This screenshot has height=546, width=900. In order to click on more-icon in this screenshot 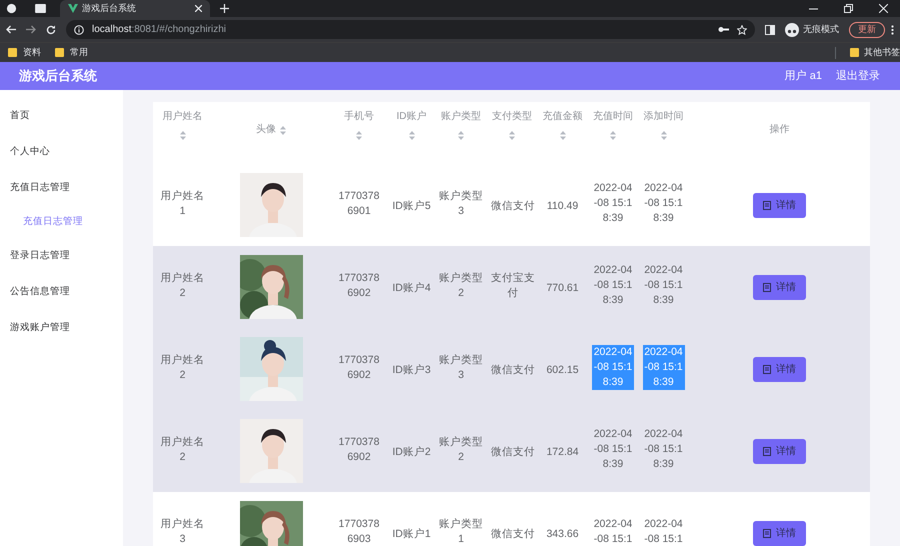, I will do `click(892, 29)`.